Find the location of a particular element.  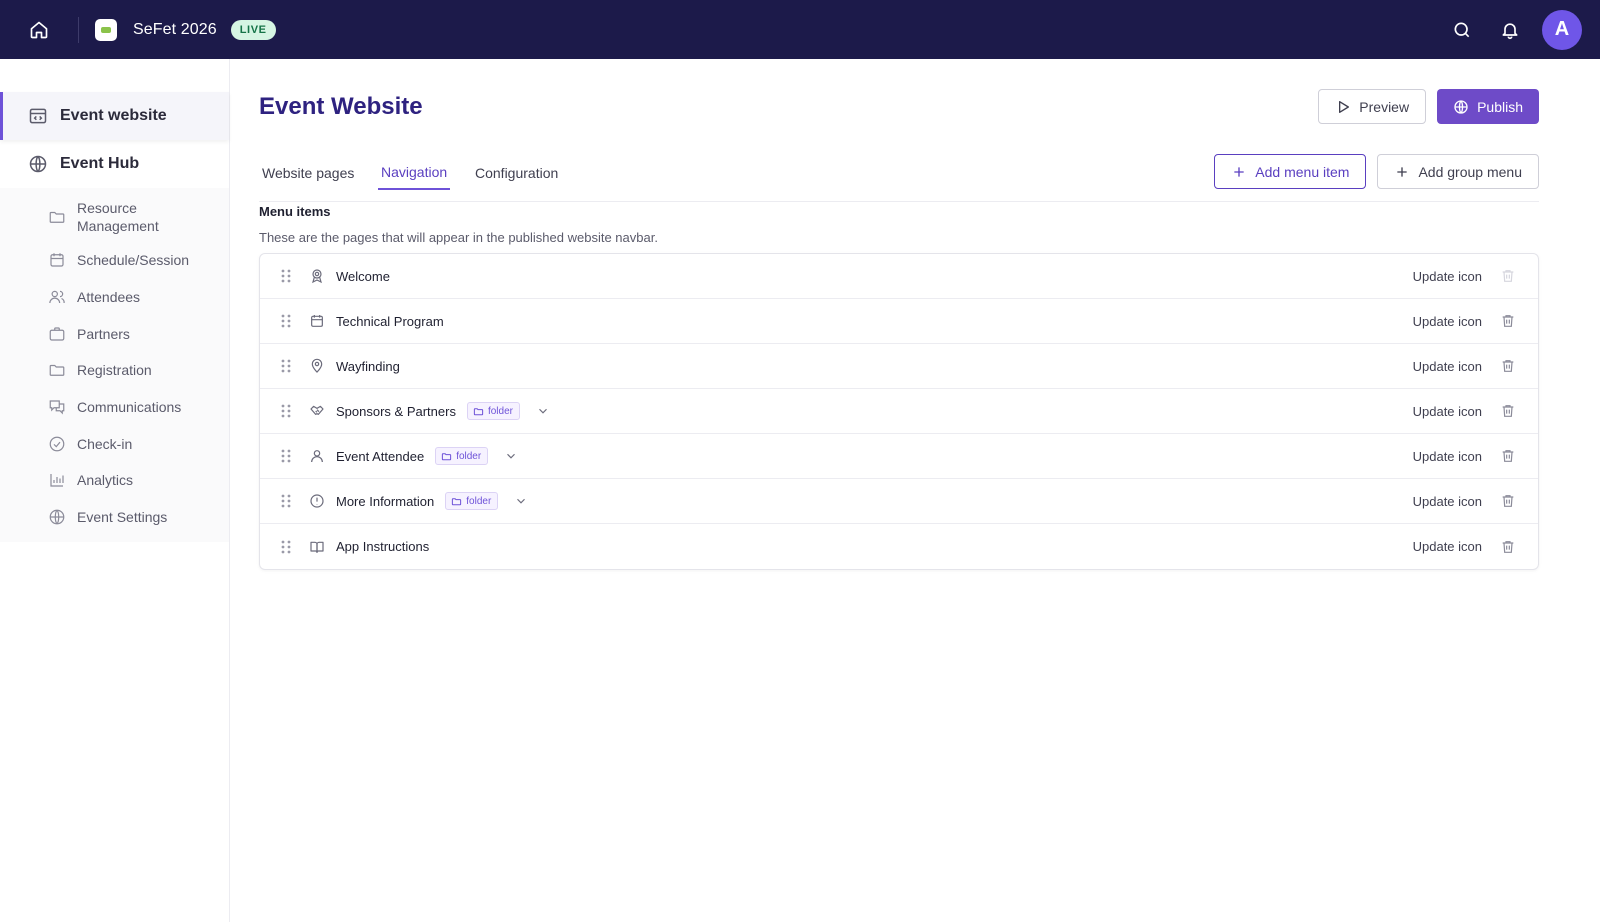

tab-website-pages: Website pages is located at coordinates (308, 172).